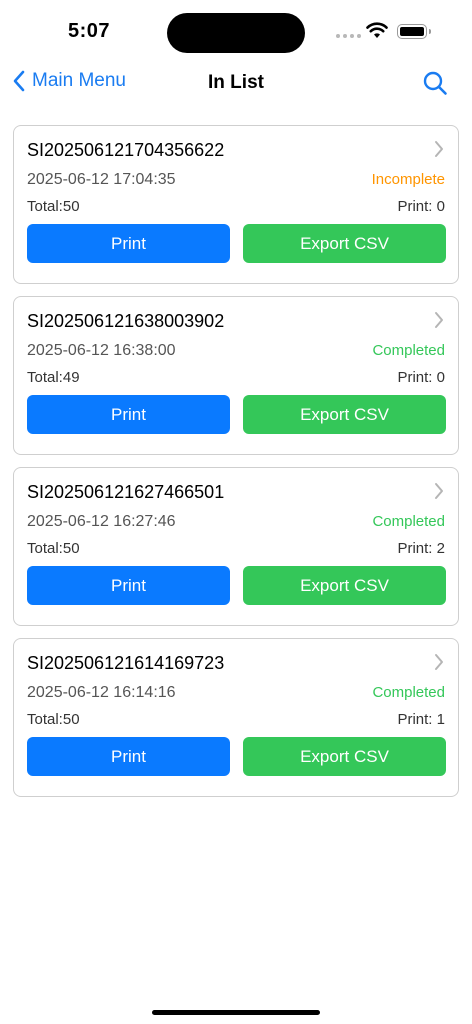 The width and height of the screenshot is (472, 1024). I want to click on record-id: SI202506121627466501, so click(126, 492).